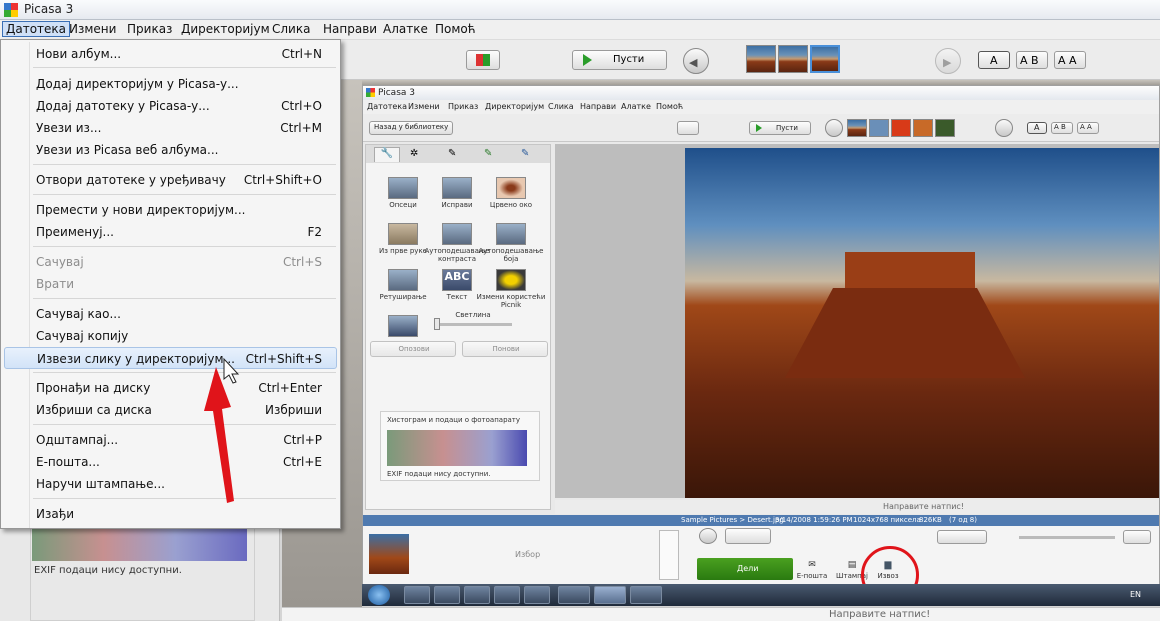 This screenshot has height=621, width=1160. Describe the element at coordinates (1088, 128) in the screenshot. I see `inner-caption-aa: A A` at that location.